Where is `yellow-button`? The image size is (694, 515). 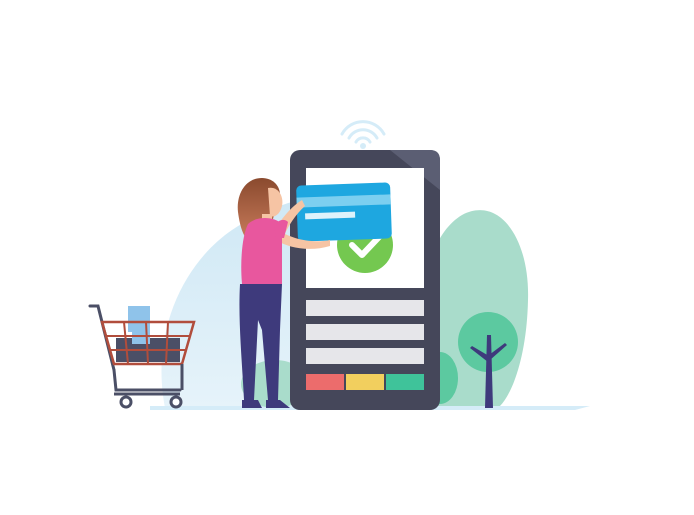
yellow-button is located at coordinates (365, 382).